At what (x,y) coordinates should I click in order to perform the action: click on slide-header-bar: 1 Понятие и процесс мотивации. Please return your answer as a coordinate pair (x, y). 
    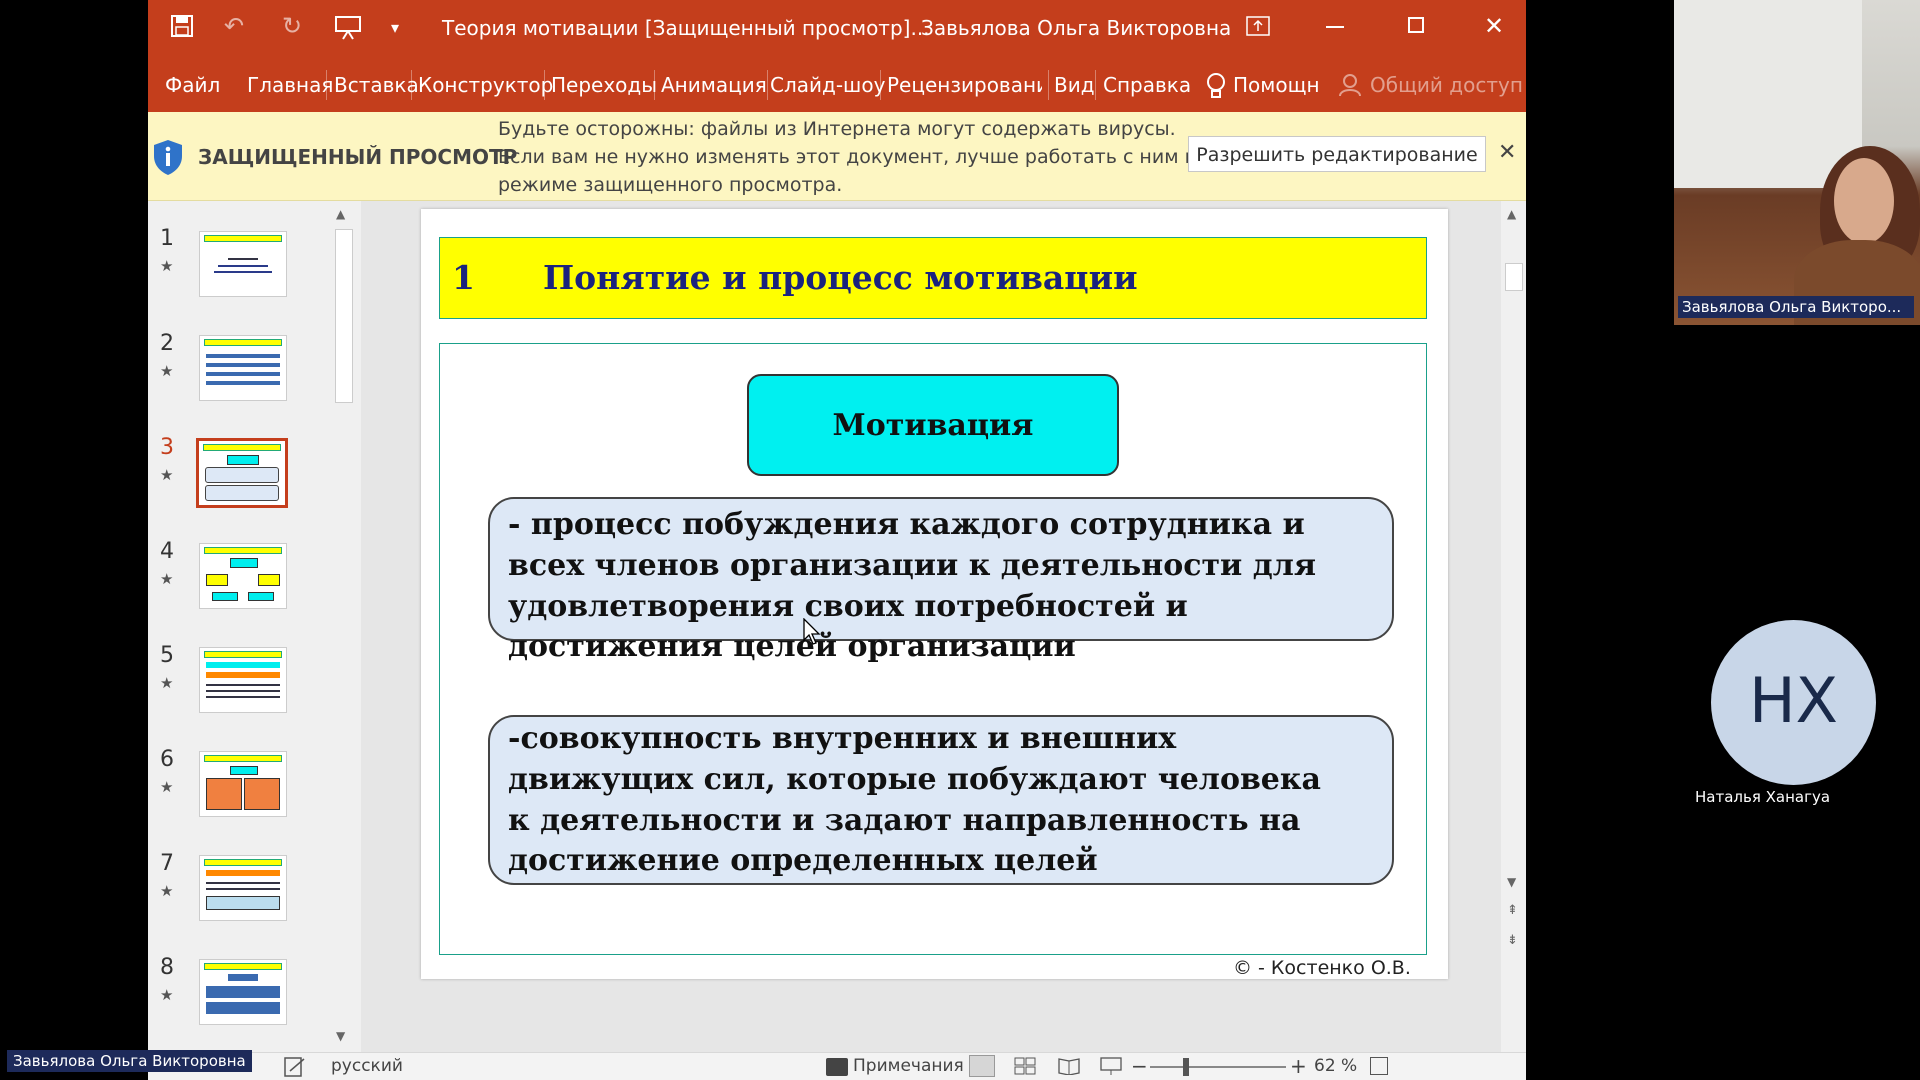
    Looking at the image, I should click on (933, 278).